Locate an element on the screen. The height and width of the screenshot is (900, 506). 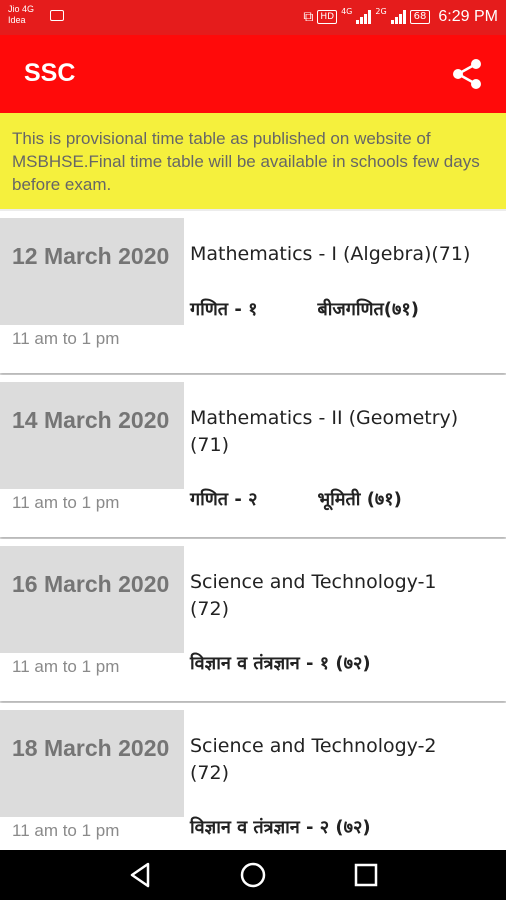
subject-marathi-part-1: विज्ञान व तंत्रज्ञान - २ (७२) is located at coordinates (280, 827).